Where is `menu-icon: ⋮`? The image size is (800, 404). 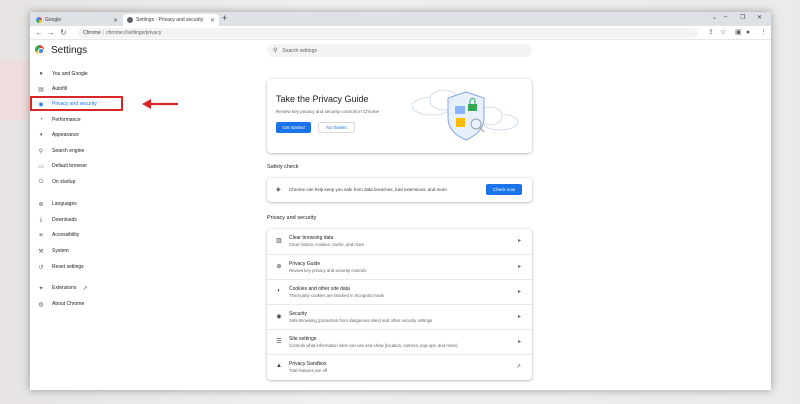 menu-icon: ⋮ is located at coordinates (763, 33).